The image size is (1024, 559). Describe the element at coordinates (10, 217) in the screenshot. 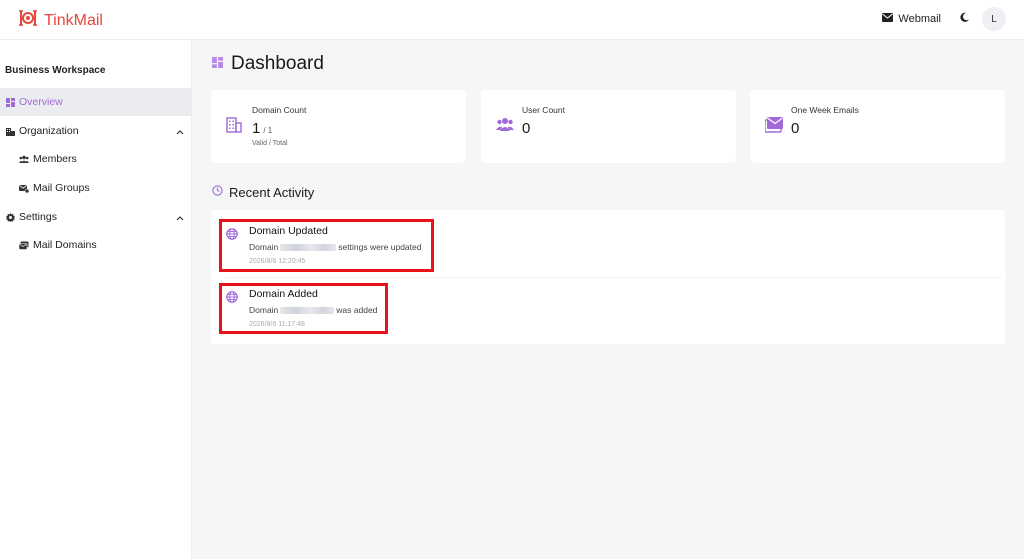

I see `gear-icon` at that location.